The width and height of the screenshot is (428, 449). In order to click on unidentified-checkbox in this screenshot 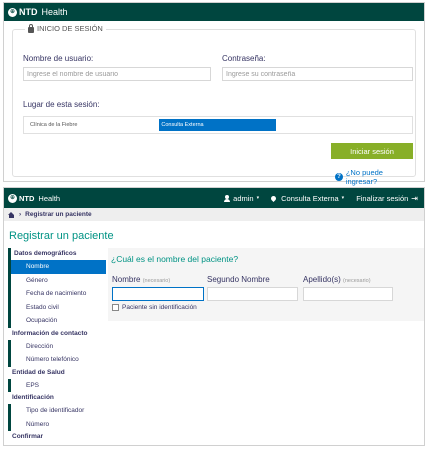, I will do `click(115, 307)`.